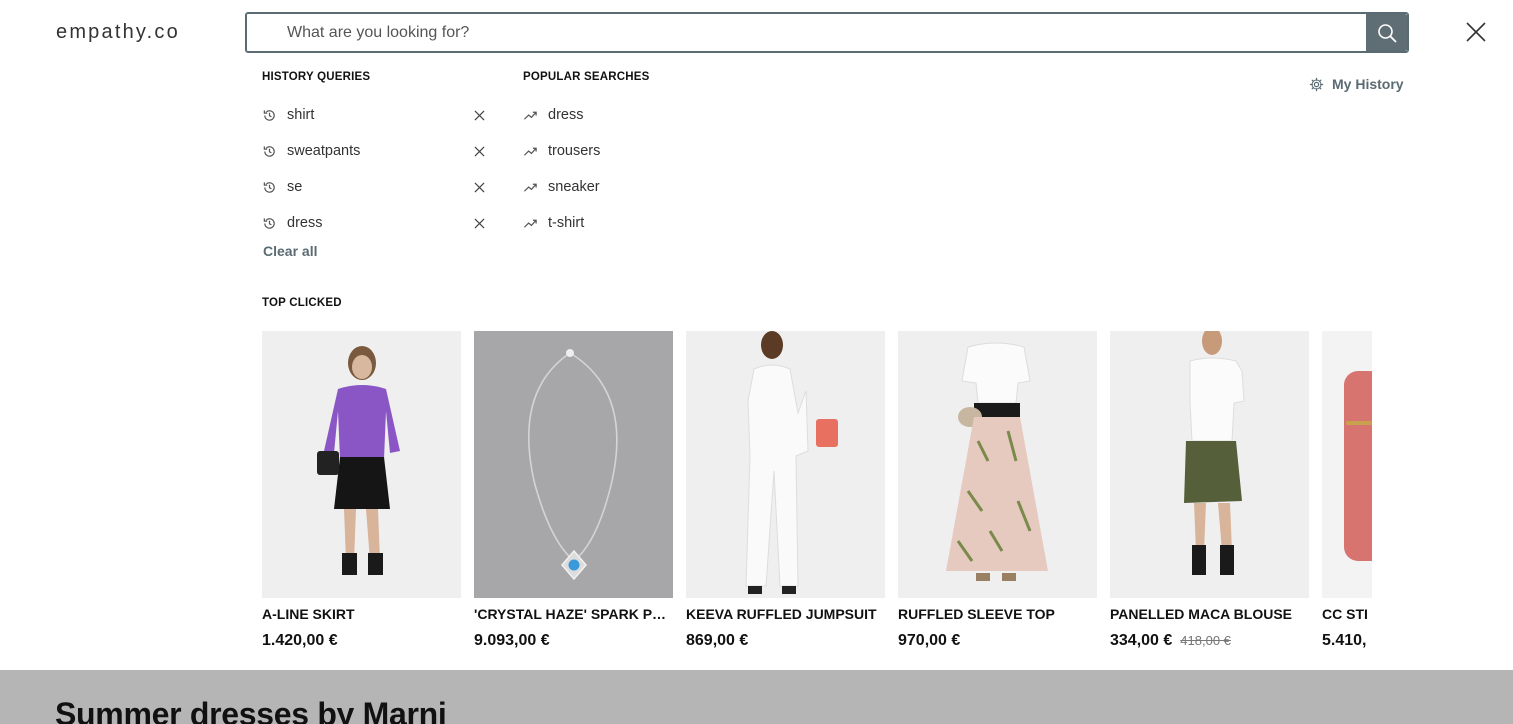 The width and height of the screenshot is (1513, 724). I want to click on product-price: 970,00 €, so click(929, 640).